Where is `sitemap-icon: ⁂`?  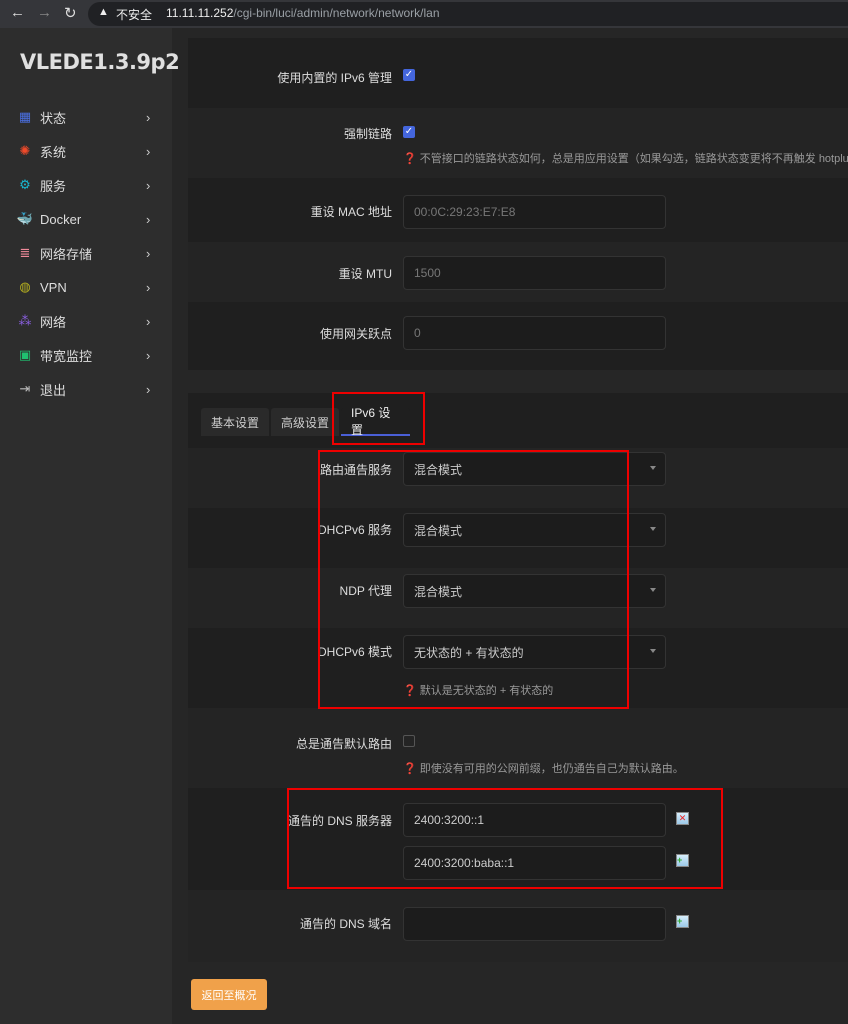
sitemap-icon: ⁂ is located at coordinates (25, 320).